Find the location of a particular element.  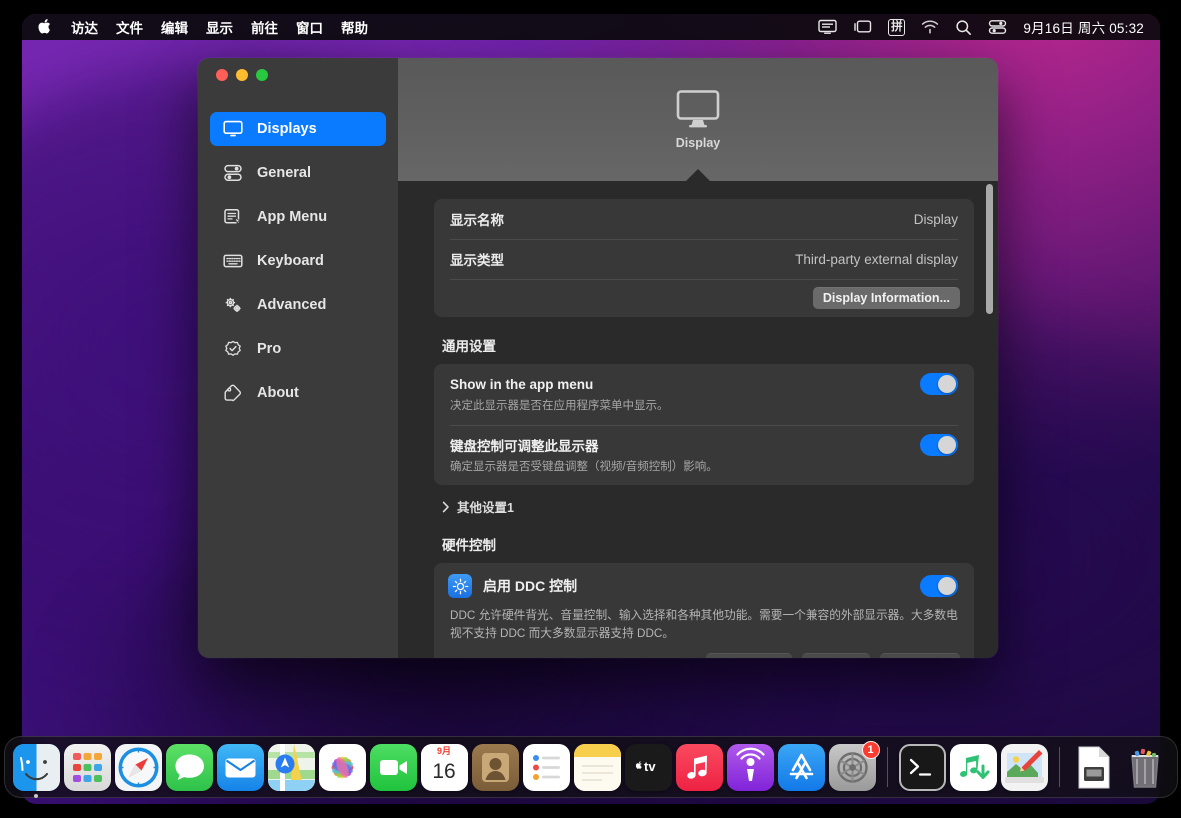

badge-check-icon is located at coordinates (233, 349).